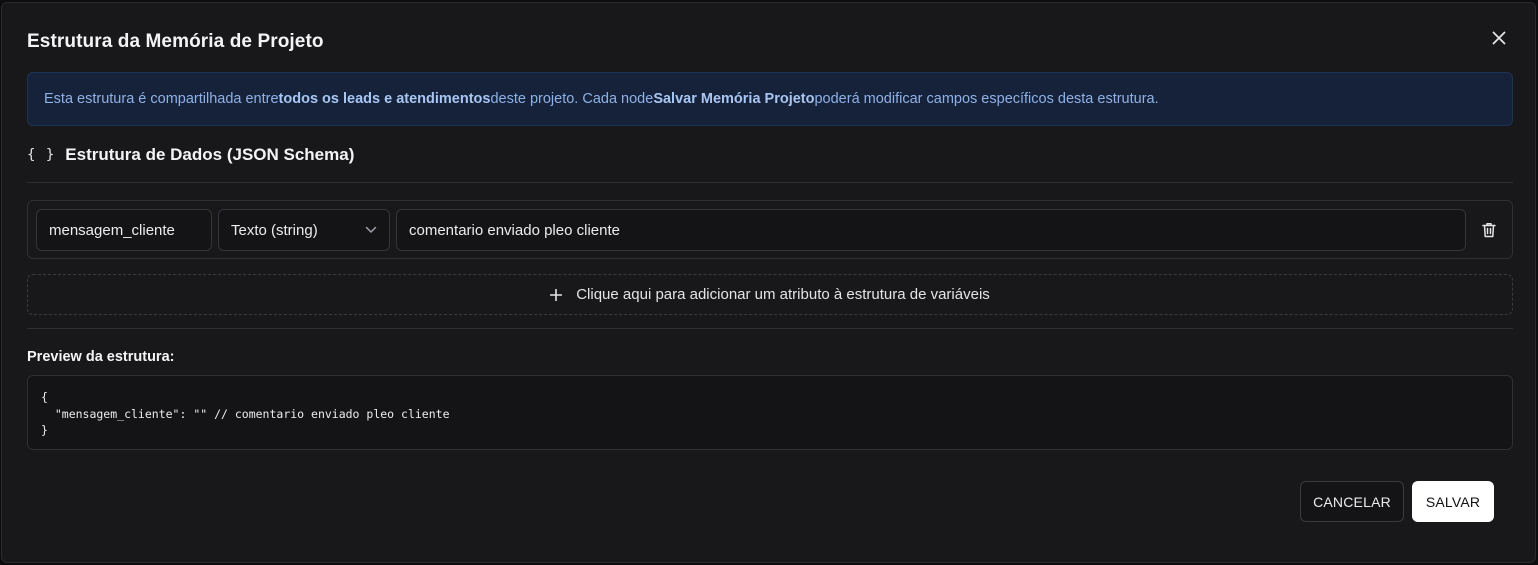 The height and width of the screenshot is (565, 1538). What do you see at coordinates (41, 155) in the screenshot?
I see `braces-icon: { }` at bounding box center [41, 155].